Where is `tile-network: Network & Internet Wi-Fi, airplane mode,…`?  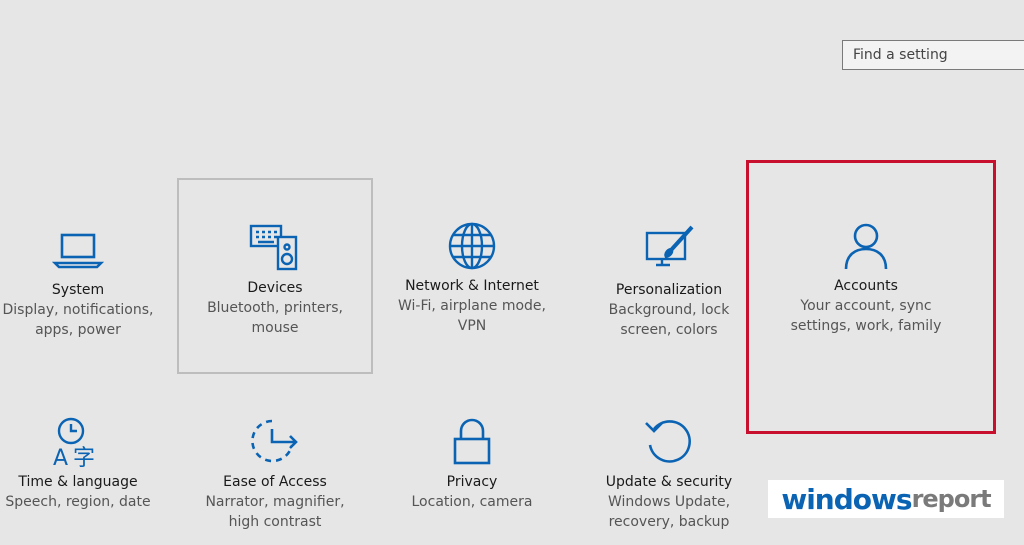 tile-network: Network & Internet Wi-Fi, airplane mode,… is located at coordinates (472, 277).